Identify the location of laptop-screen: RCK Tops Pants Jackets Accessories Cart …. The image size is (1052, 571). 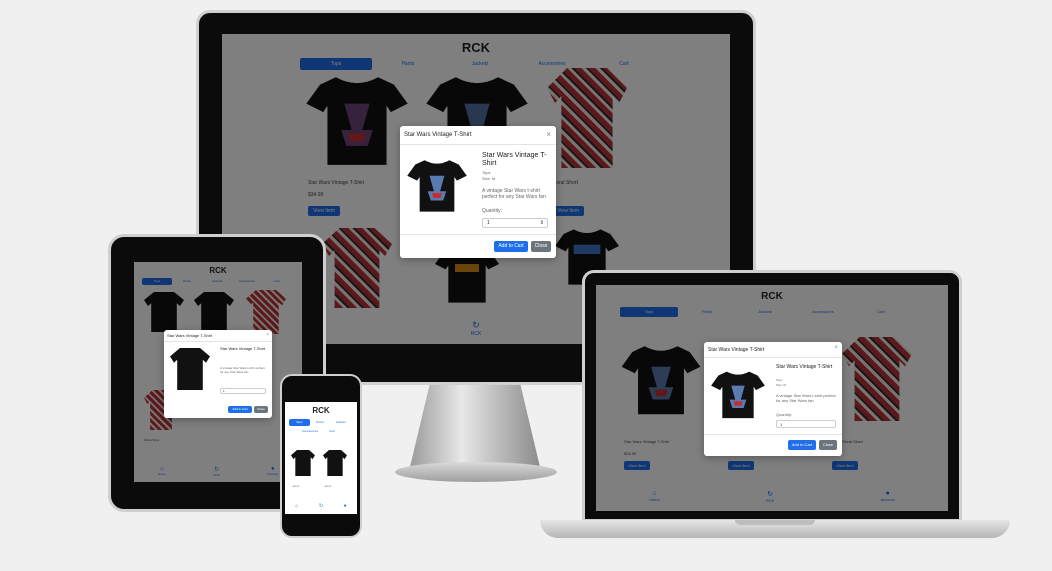
(772, 398).